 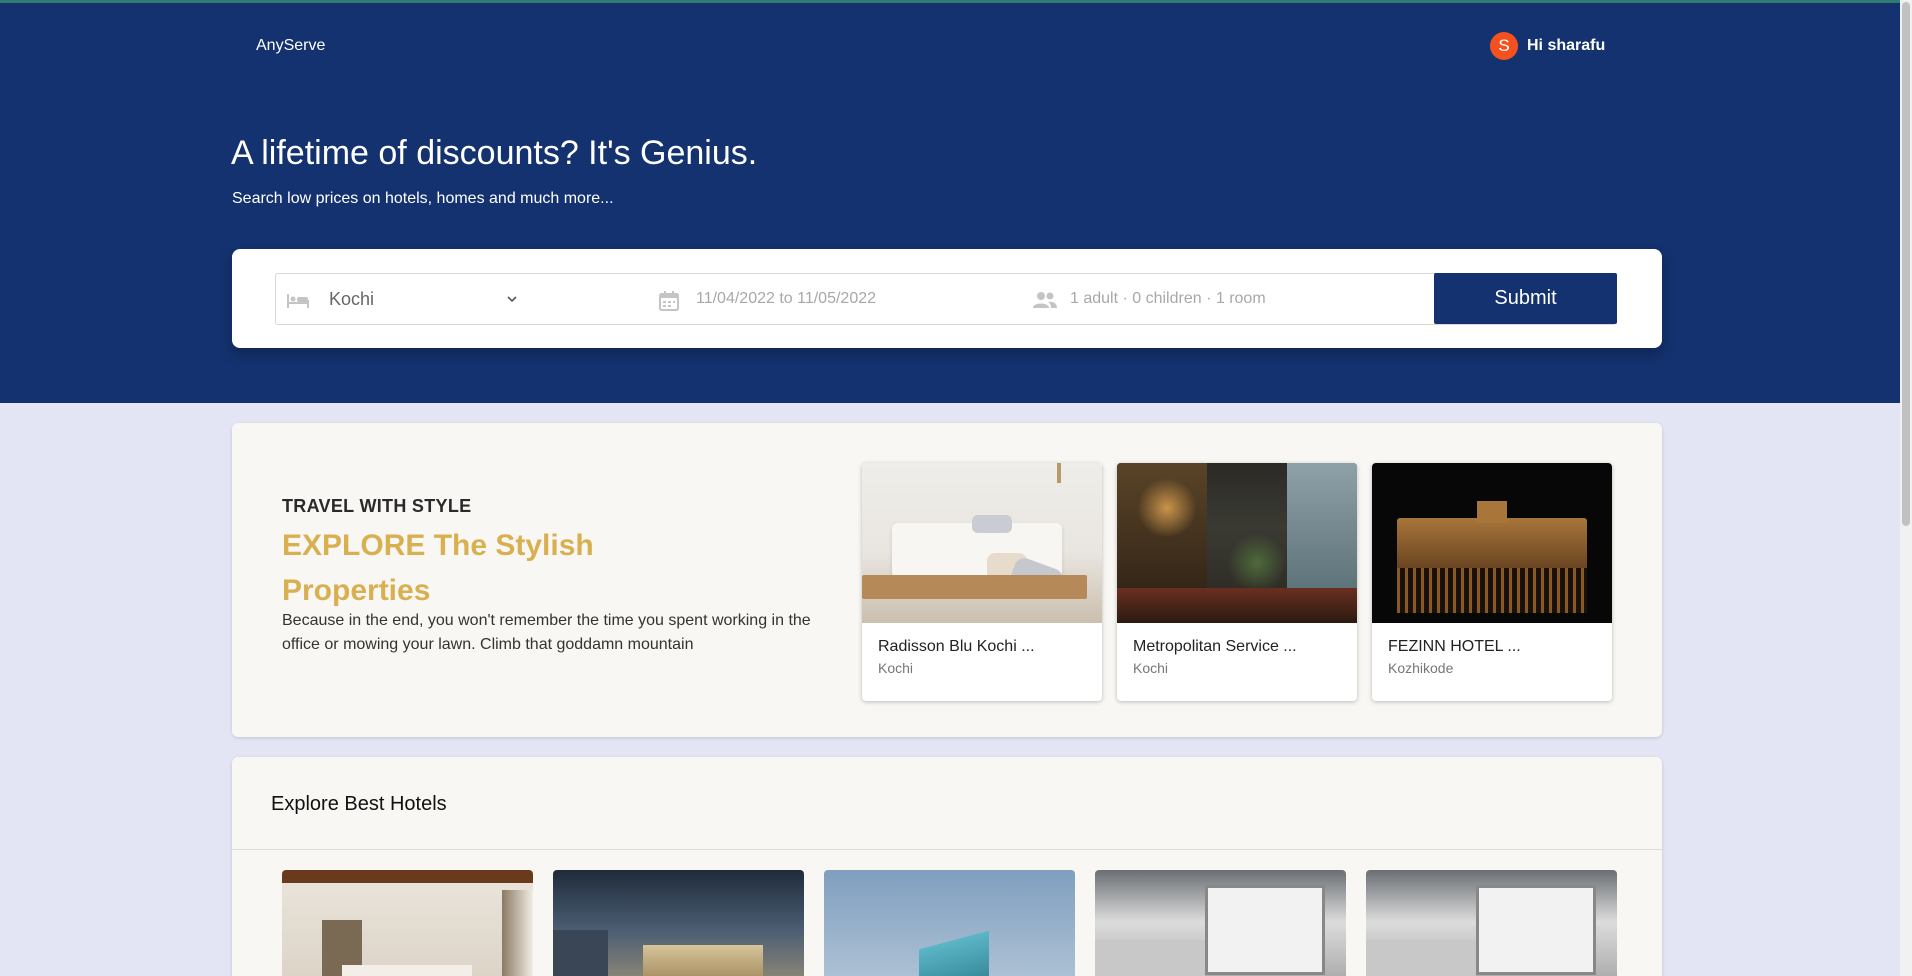 I want to click on section-divider, so click(x=947, y=849).